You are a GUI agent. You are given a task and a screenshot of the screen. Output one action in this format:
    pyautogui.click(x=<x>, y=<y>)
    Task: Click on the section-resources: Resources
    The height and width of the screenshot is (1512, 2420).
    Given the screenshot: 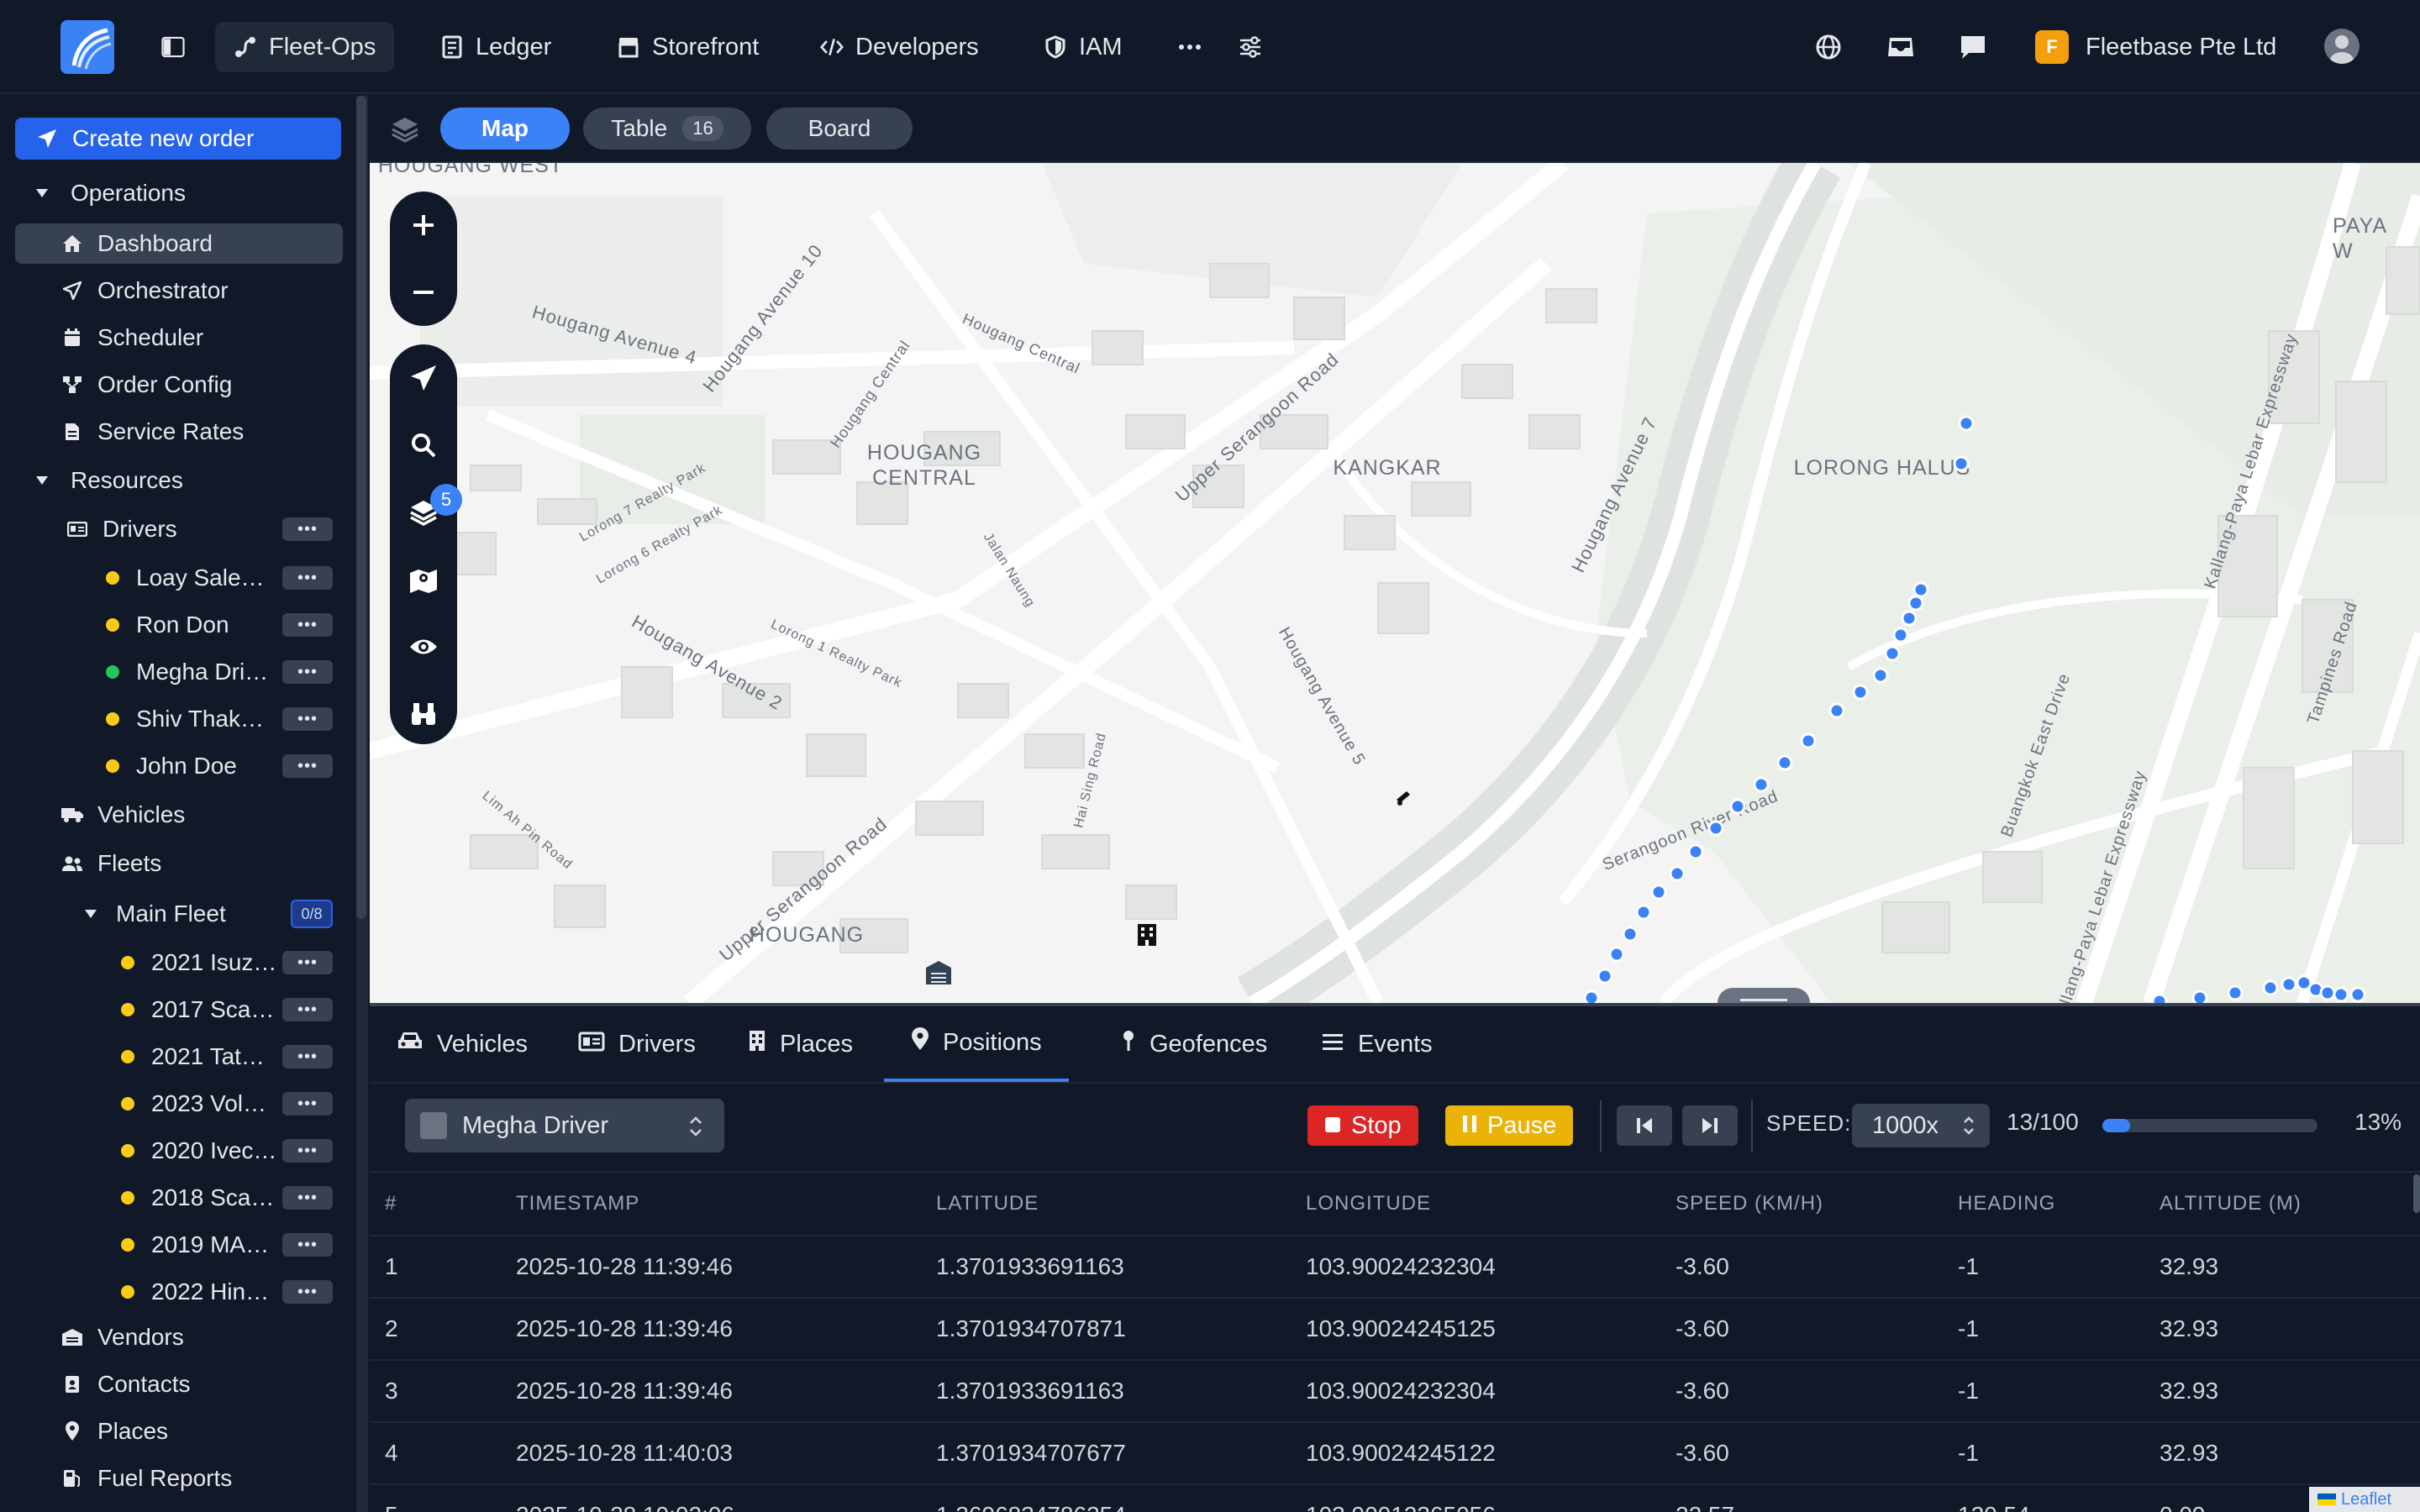 What is the action you would take?
    pyautogui.click(x=179, y=480)
    